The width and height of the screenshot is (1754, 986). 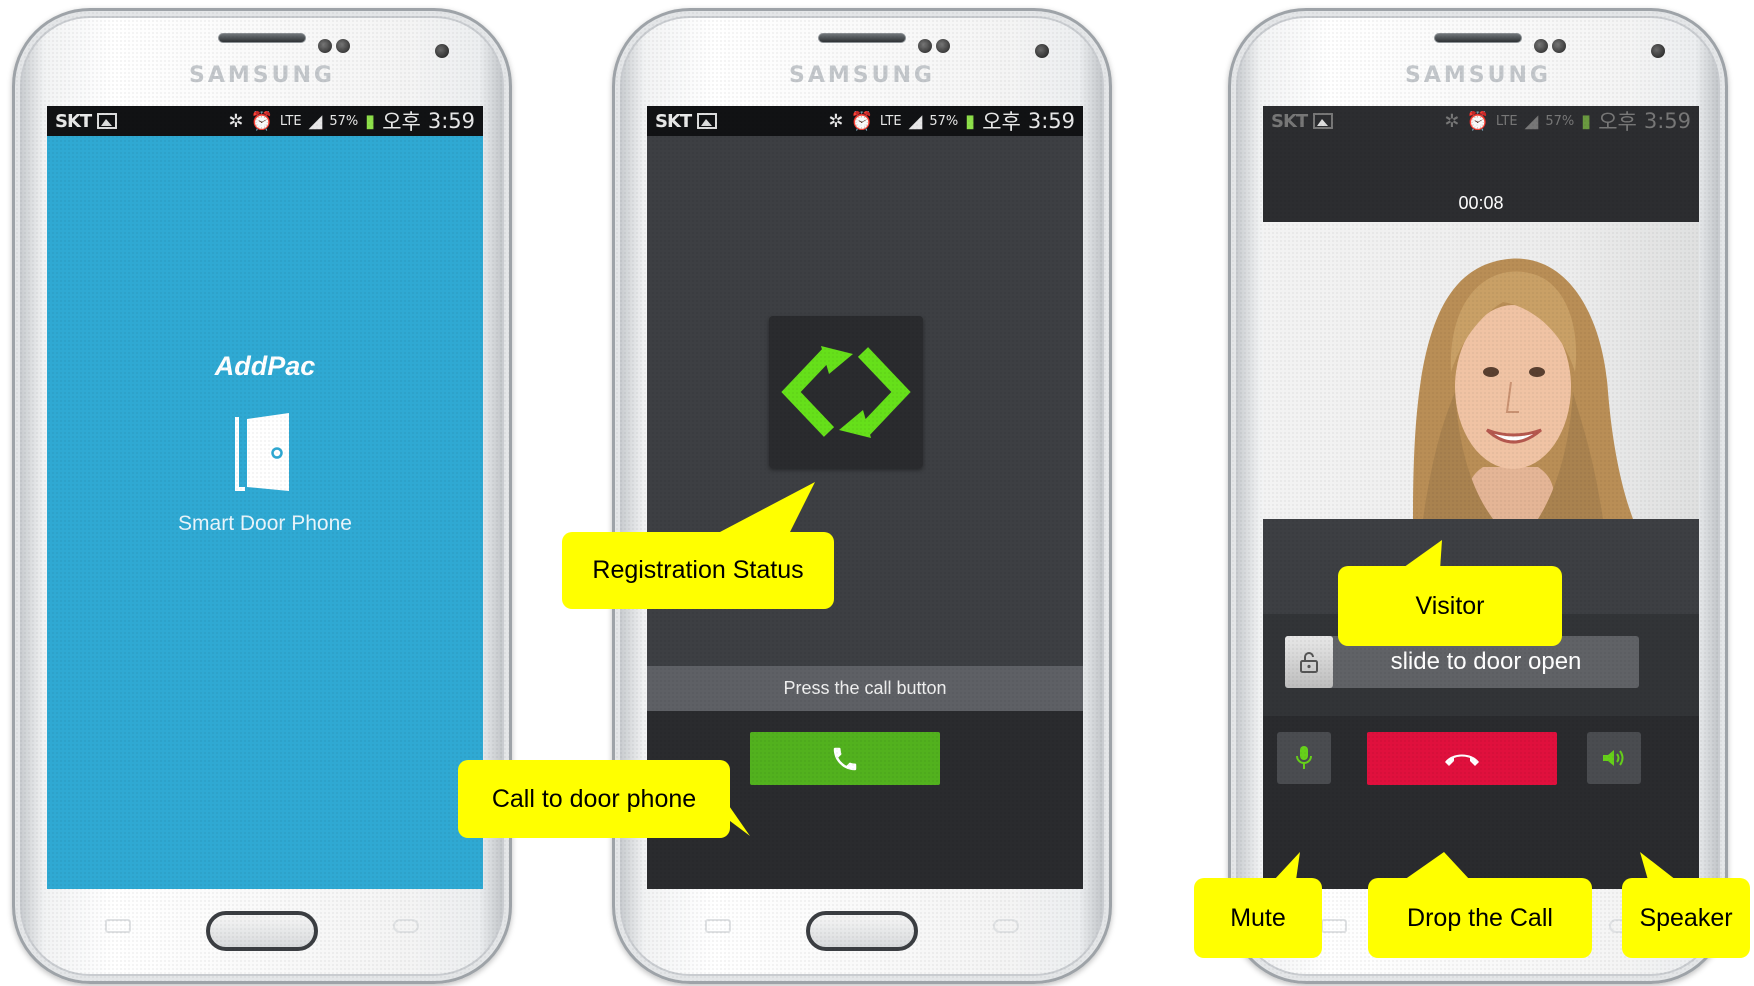 What do you see at coordinates (1258, 918) in the screenshot?
I see `callout-mute: Mute` at bounding box center [1258, 918].